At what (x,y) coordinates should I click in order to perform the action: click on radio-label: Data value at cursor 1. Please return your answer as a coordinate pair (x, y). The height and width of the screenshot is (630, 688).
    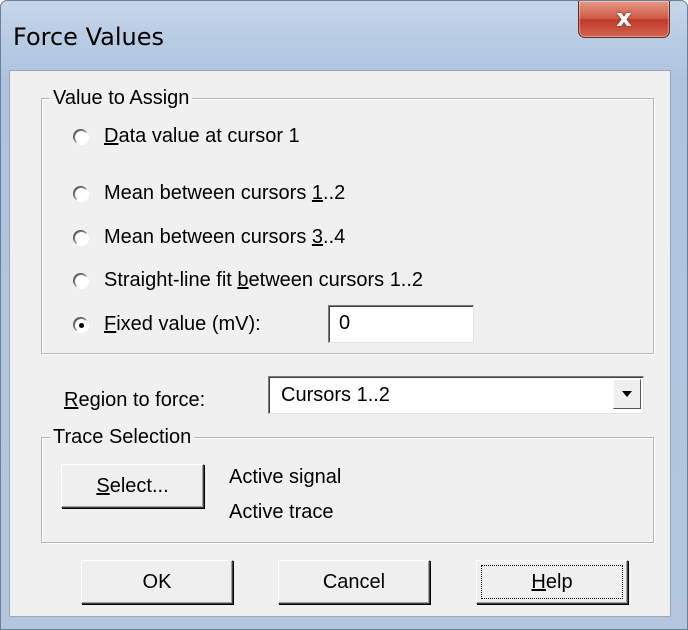
    Looking at the image, I should click on (202, 136).